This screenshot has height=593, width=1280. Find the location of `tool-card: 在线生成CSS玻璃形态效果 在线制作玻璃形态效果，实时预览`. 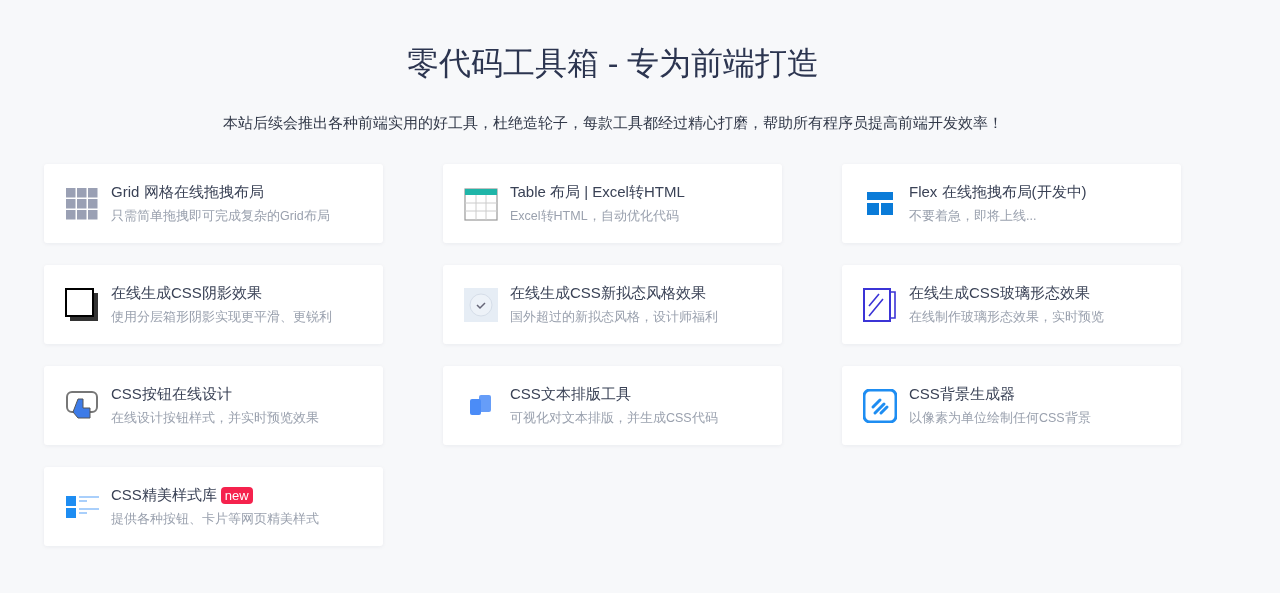

tool-card: 在线生成CSS玻璃形态效果 在线制作玻璃形态效果，实时预览 is located at coordinates (1011, 304).